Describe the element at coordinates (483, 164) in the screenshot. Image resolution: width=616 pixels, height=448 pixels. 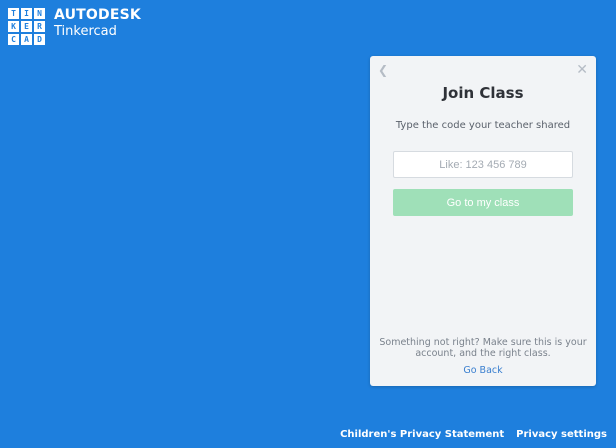
I see `class-code-input` at that location.